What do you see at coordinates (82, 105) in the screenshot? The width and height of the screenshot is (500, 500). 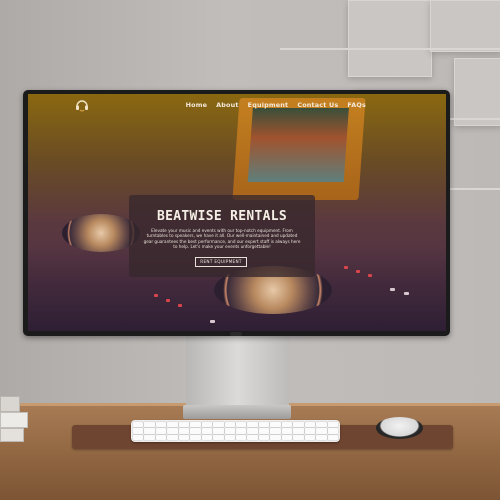 I see `headphones-icon` at bounding box center [82, 105].